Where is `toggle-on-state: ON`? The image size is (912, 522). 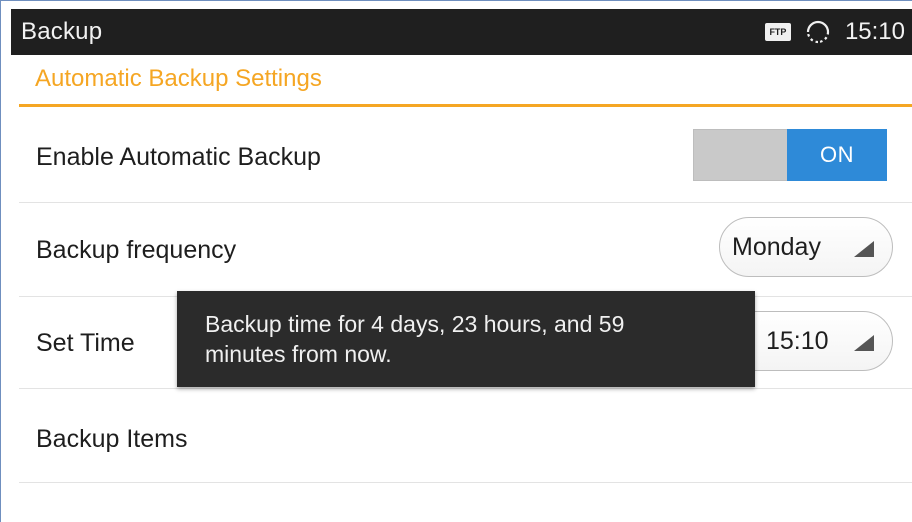 toggle-on-state: ON is located at coordinates (837, 155).